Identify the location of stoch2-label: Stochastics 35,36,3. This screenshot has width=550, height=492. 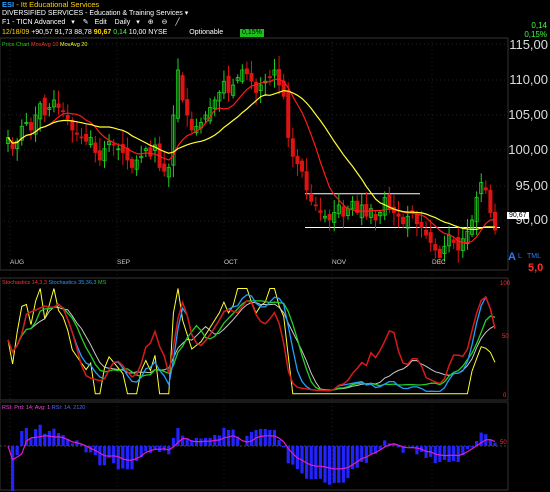
(72, 283).